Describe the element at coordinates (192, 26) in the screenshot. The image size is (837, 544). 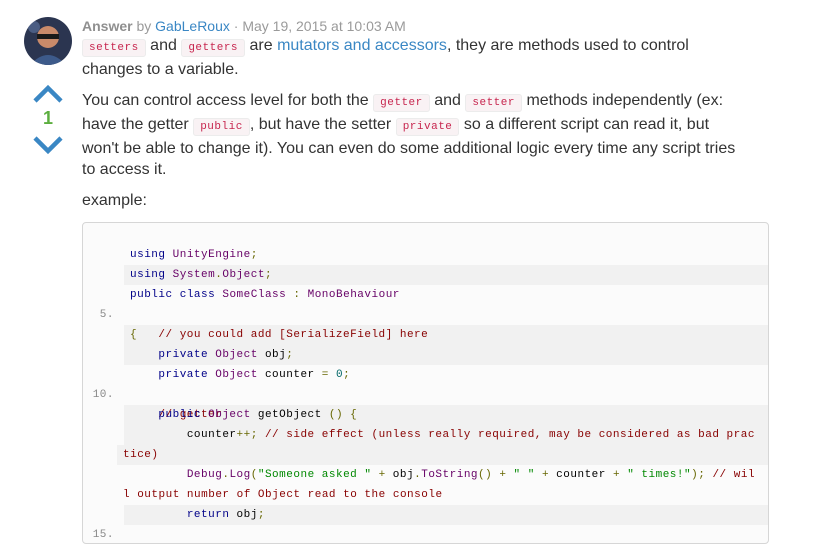
I see `author-link: GabLeRoux` at that location.